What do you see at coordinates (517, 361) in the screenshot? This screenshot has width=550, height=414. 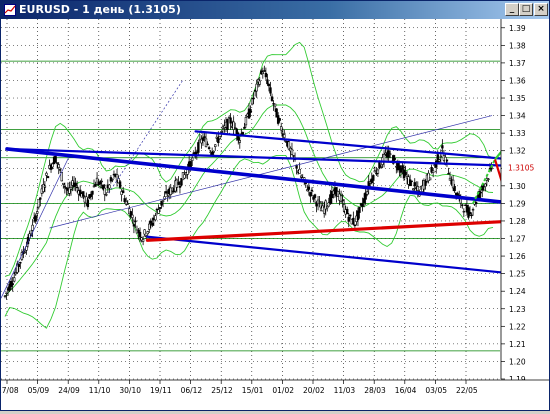 I see `price-axis-label: 1.20` at bounding box center [517, 361].